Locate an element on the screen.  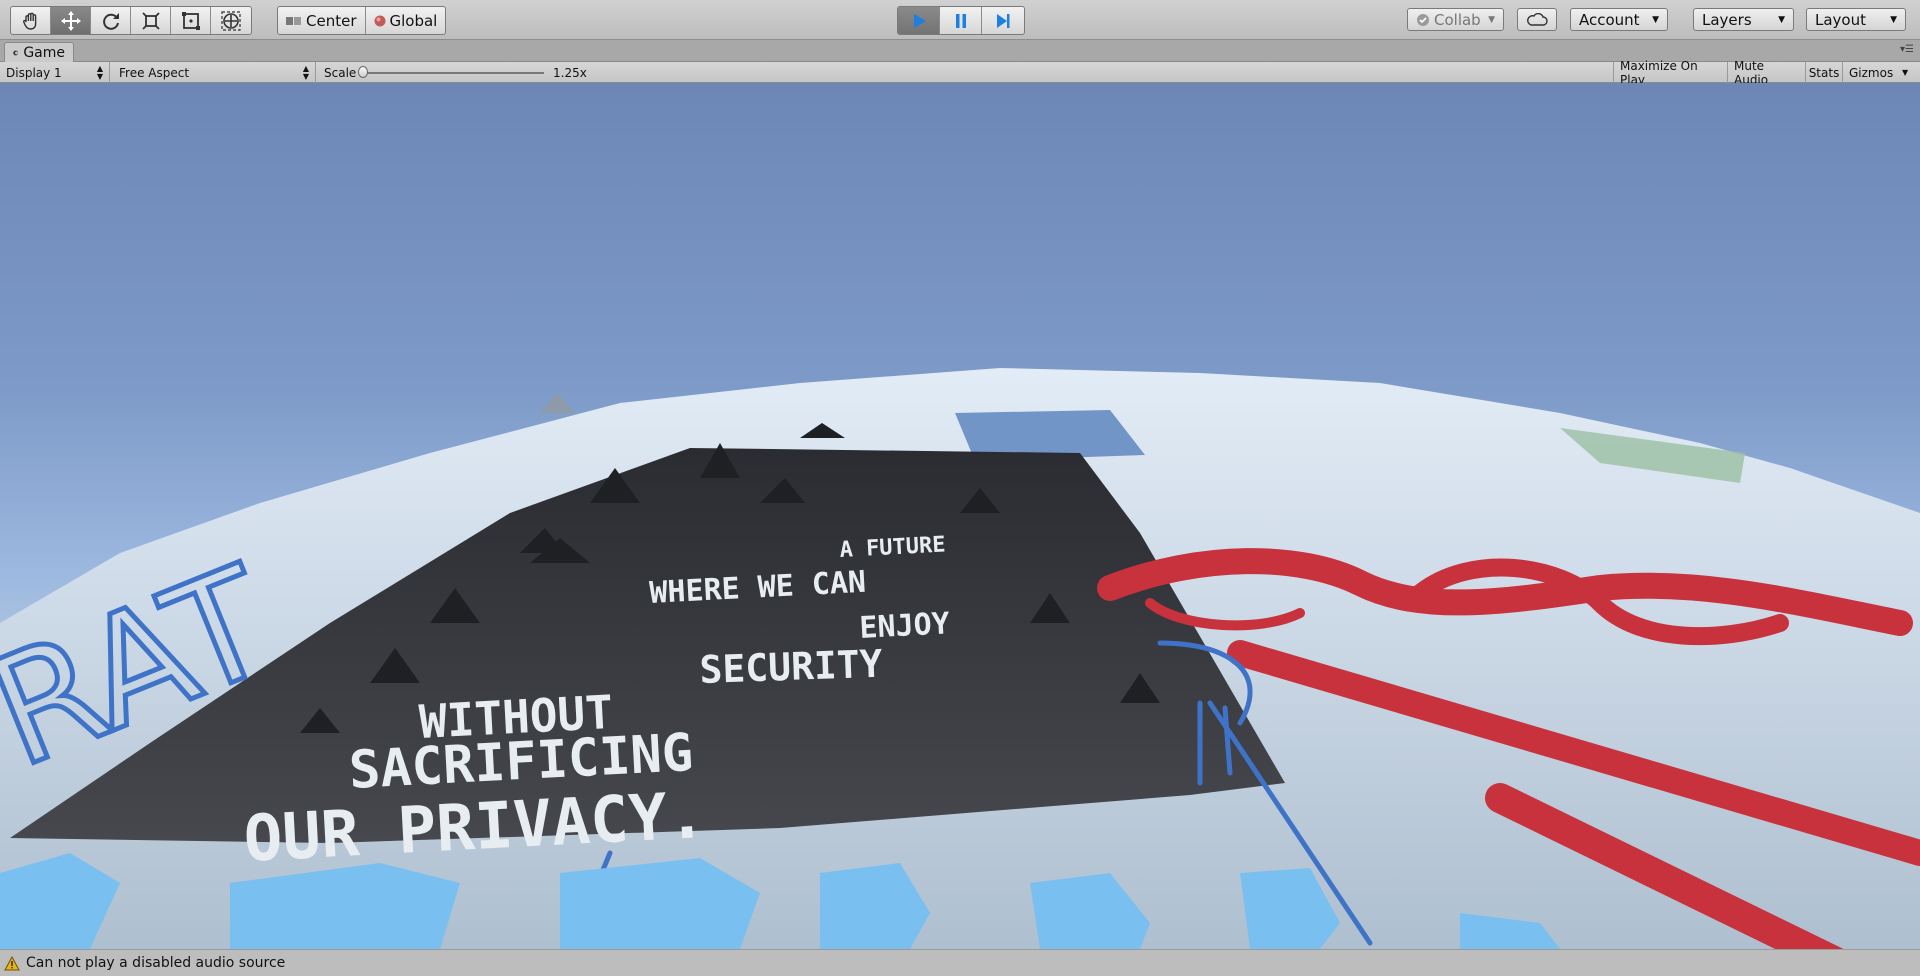
move-tool-button is located at coordinates (71, 20).